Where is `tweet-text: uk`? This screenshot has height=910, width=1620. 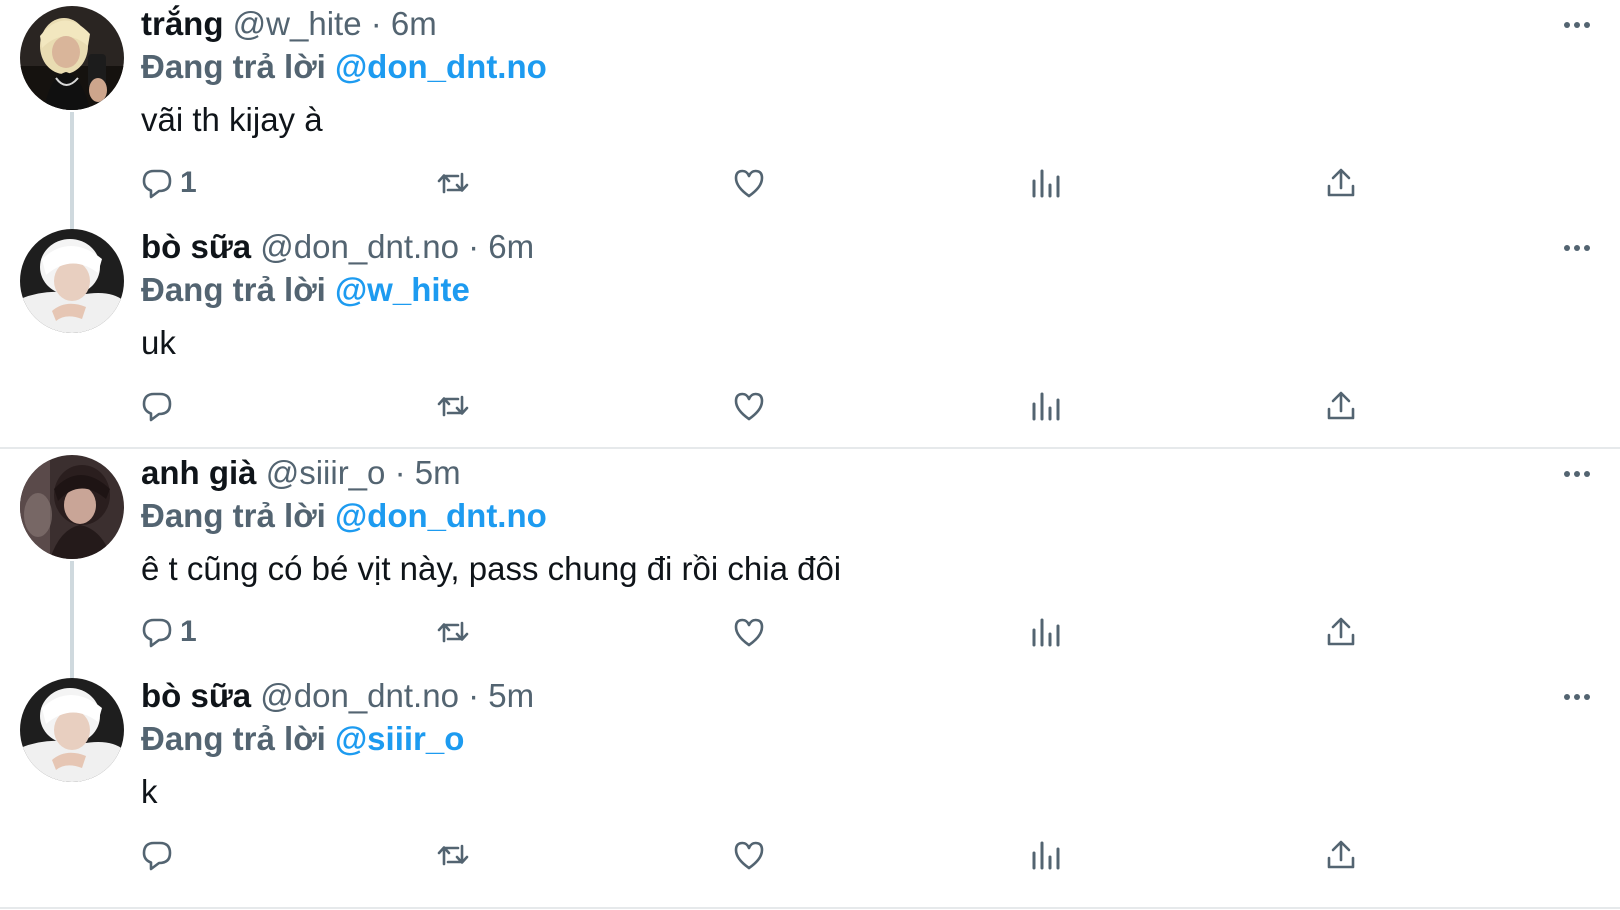
tweet-text: uk is located at coordinates (158, 342).